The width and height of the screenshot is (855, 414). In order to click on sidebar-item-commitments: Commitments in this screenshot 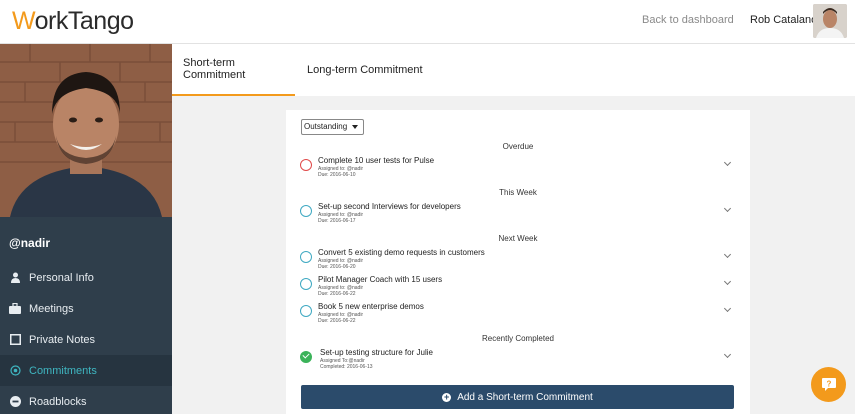, I will do `click(86, 370)`.